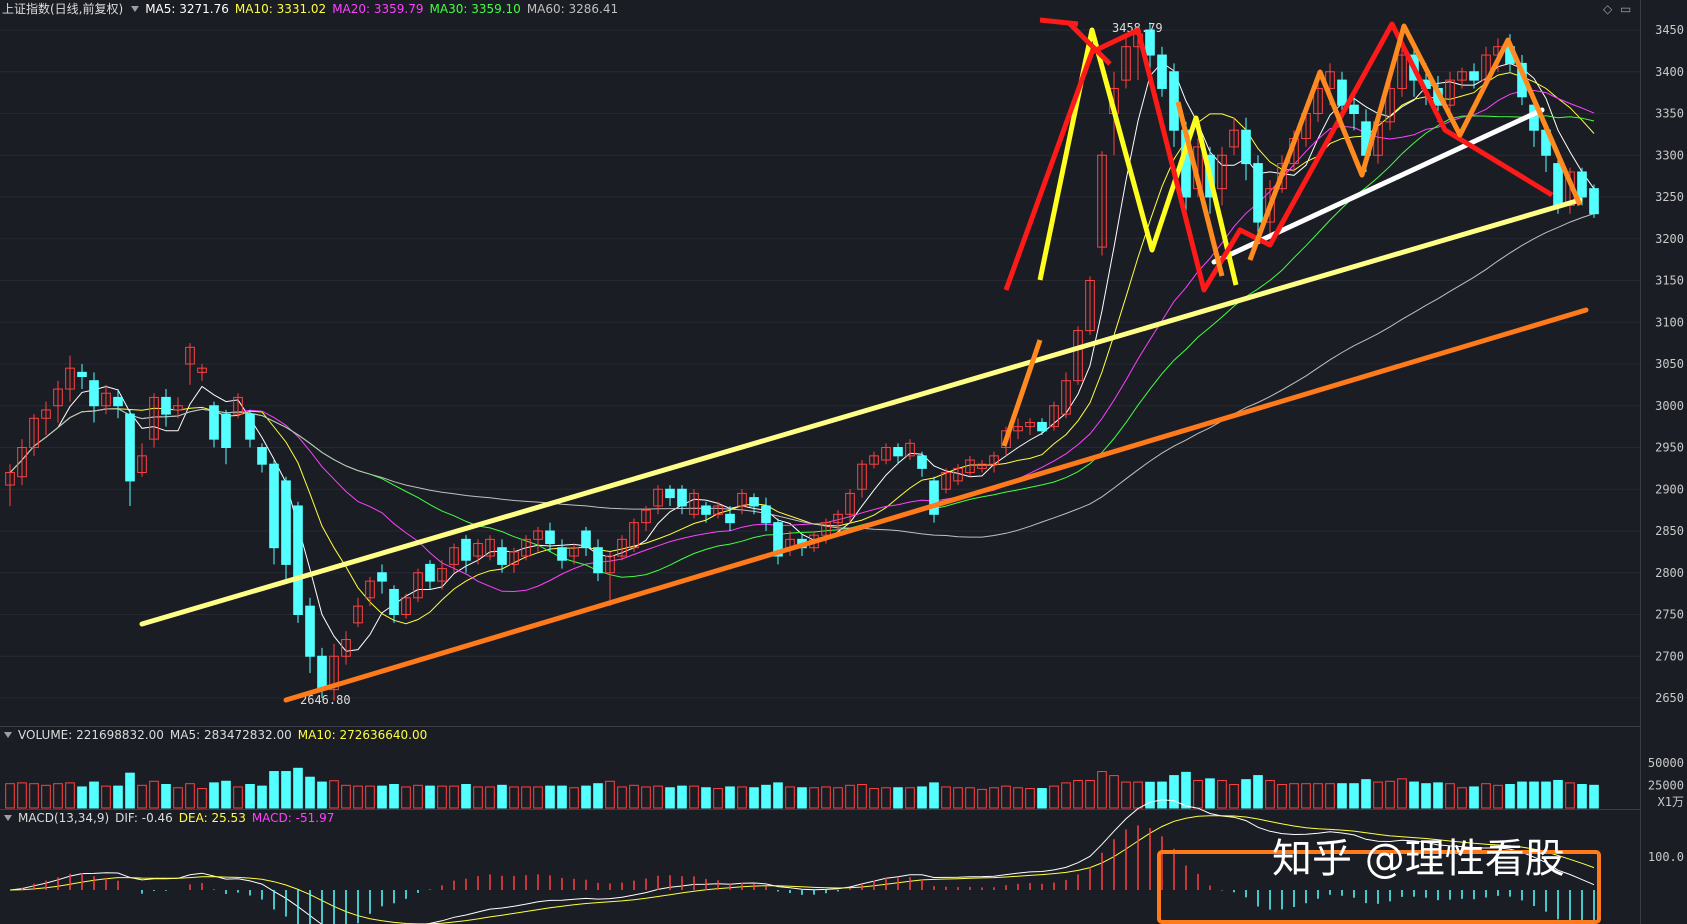  Describe the element at coordinates (1669, 531) in the screenshot. I see `price-tick-label: 2850` at that location.